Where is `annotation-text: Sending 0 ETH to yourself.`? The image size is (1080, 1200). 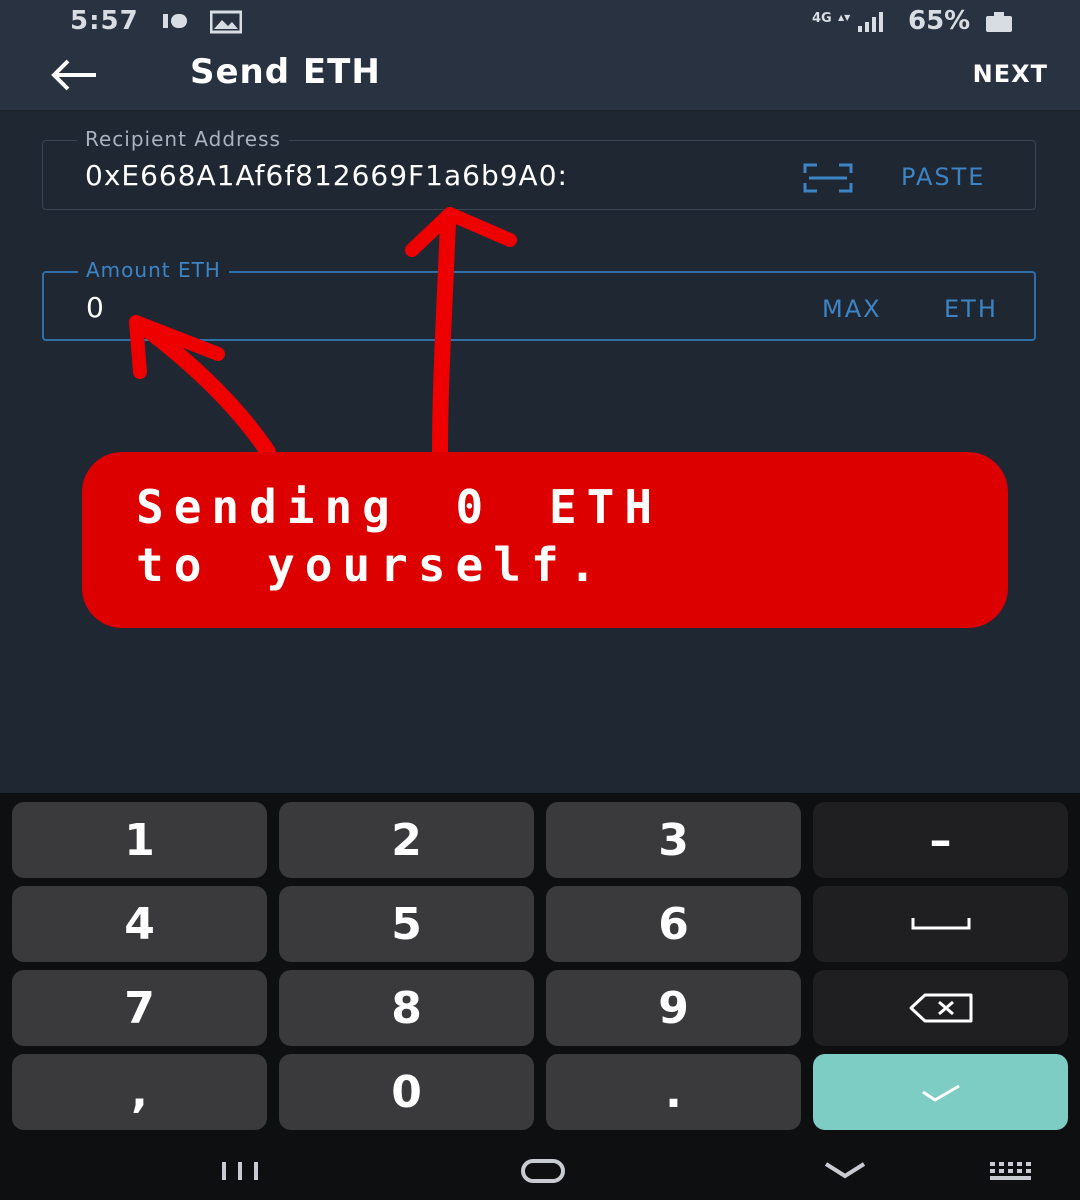
annotation-text: Sending 0 ETH to yourself. is located at coordinates (566, 536).